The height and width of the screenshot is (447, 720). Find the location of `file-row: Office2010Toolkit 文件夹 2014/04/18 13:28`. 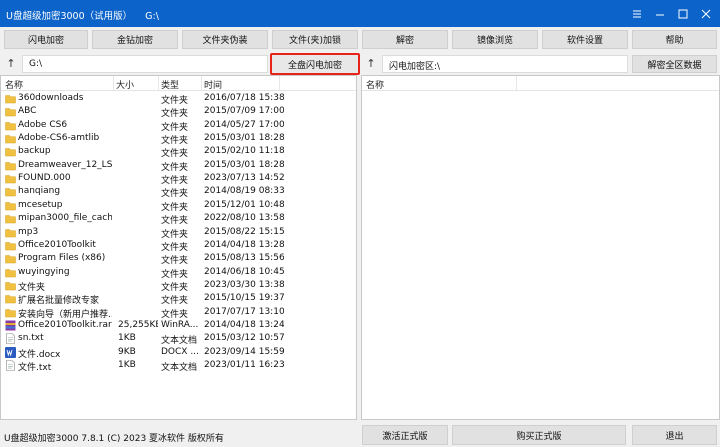

file-row: Office2010Toolkit 文件夹 2014/04/18 13:28 is located at coordinates (178, 246).